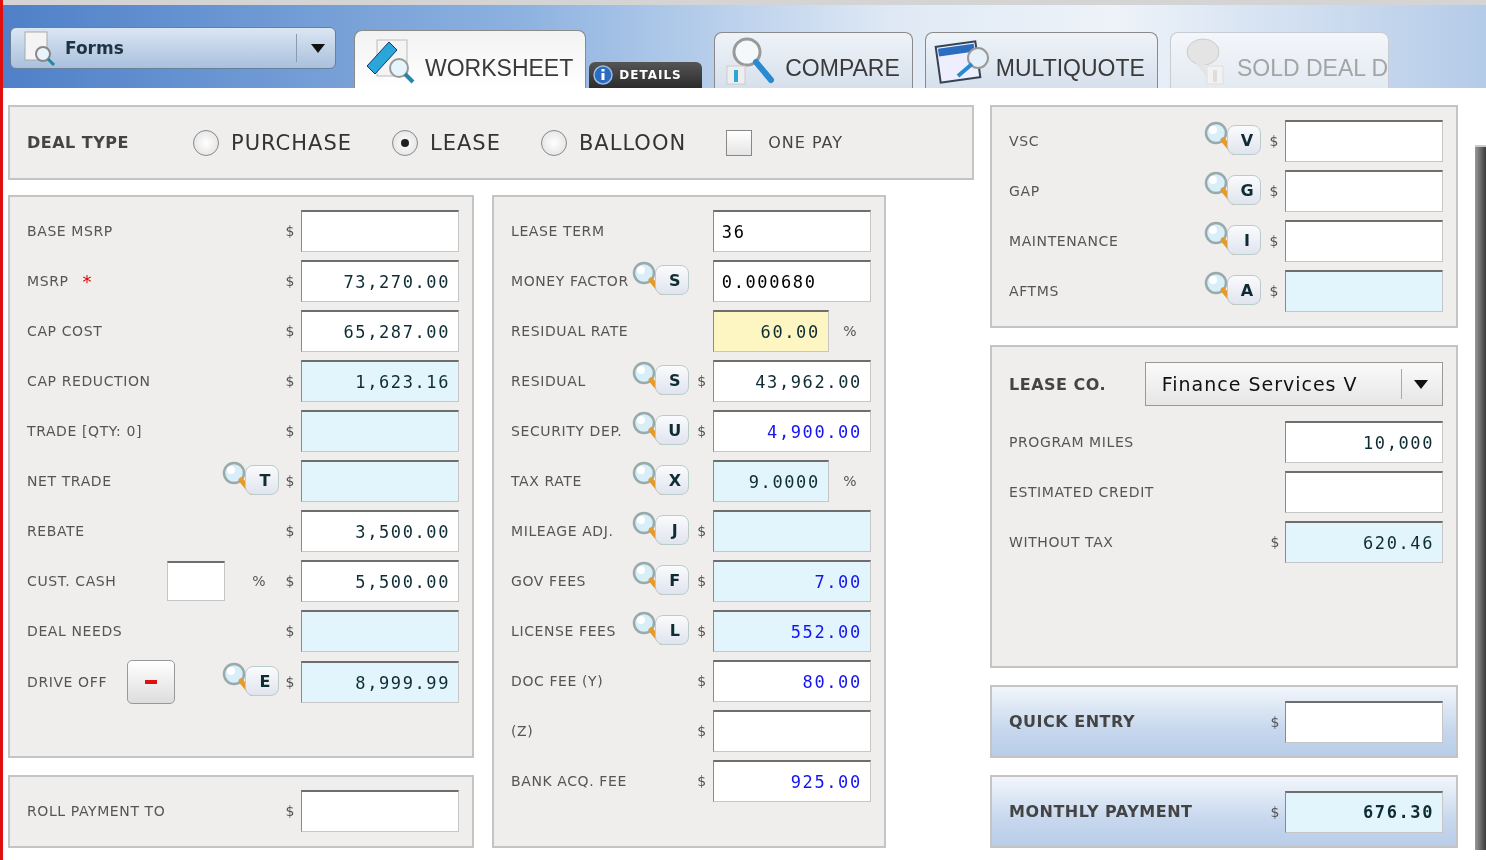  I want to click on lookup-button: L, so click(658, 629).